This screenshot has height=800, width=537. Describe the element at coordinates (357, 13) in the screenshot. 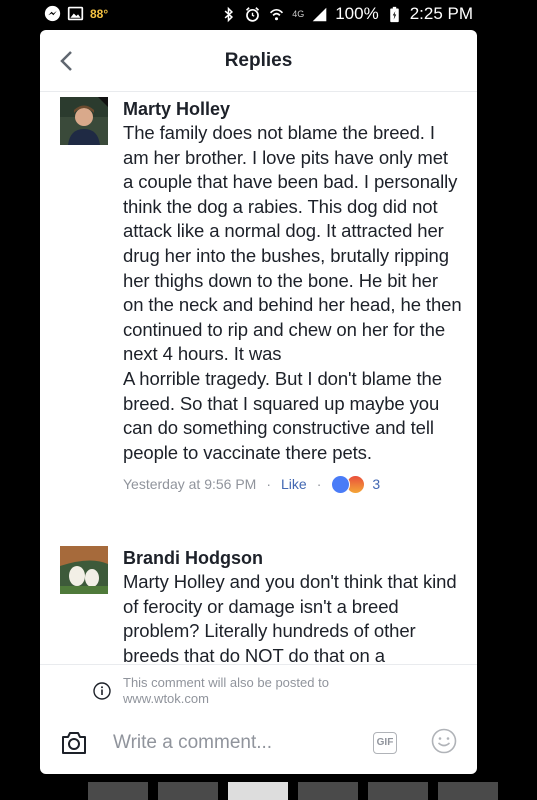

I see `battery-percent: 100%` at that location.